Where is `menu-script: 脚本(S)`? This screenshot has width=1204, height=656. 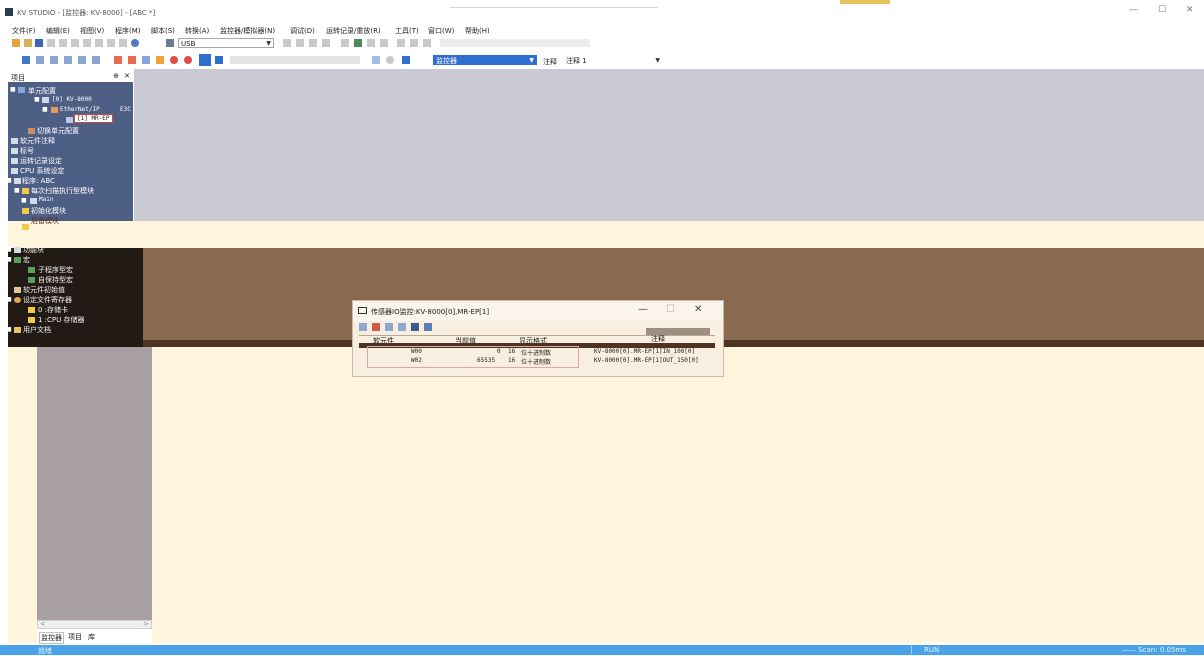 menu-script: 脚本(S) is located at coordinates (163, 31).